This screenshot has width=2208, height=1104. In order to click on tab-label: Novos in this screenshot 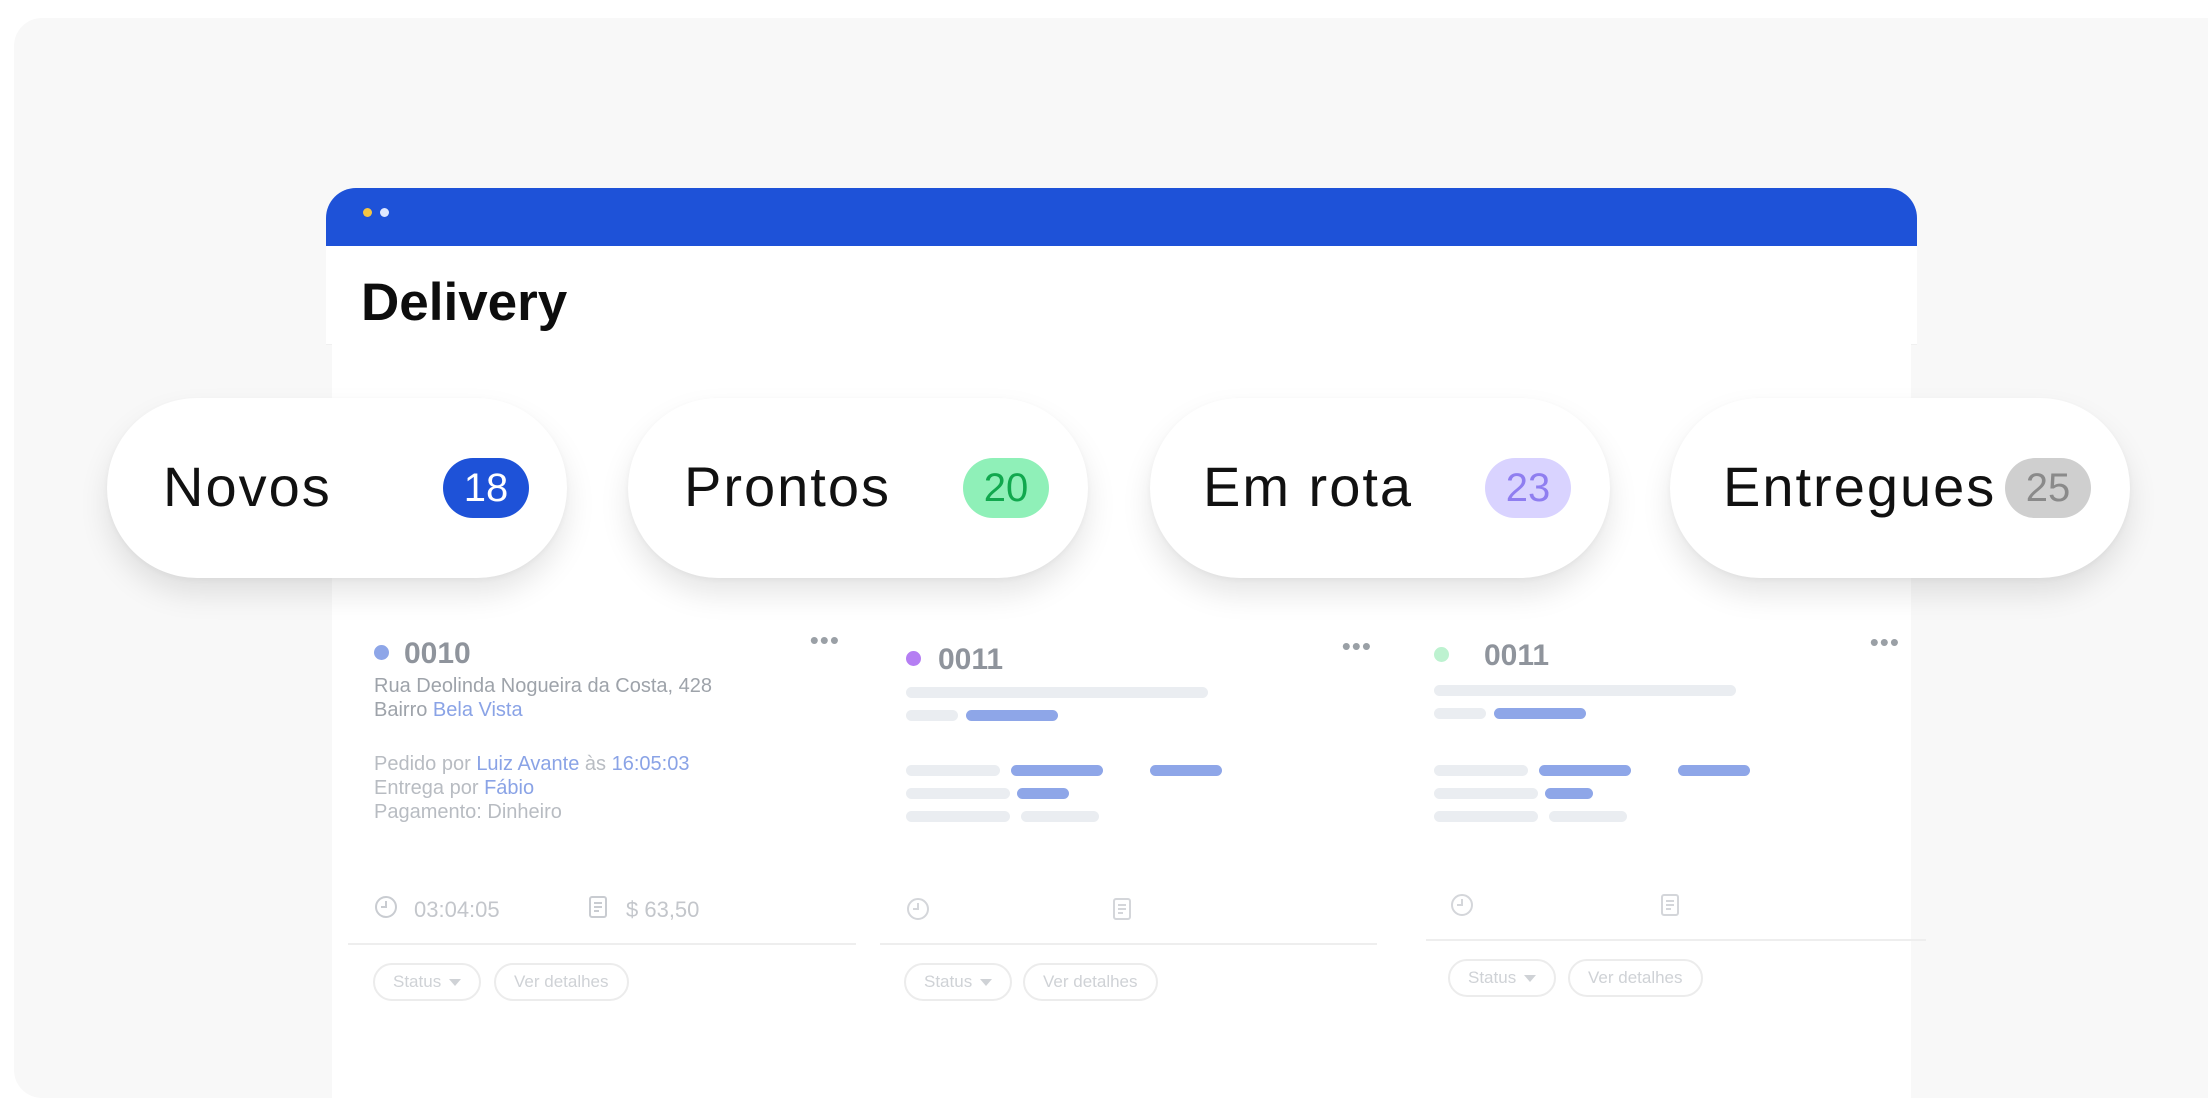, I will do `click(247, 486)`.